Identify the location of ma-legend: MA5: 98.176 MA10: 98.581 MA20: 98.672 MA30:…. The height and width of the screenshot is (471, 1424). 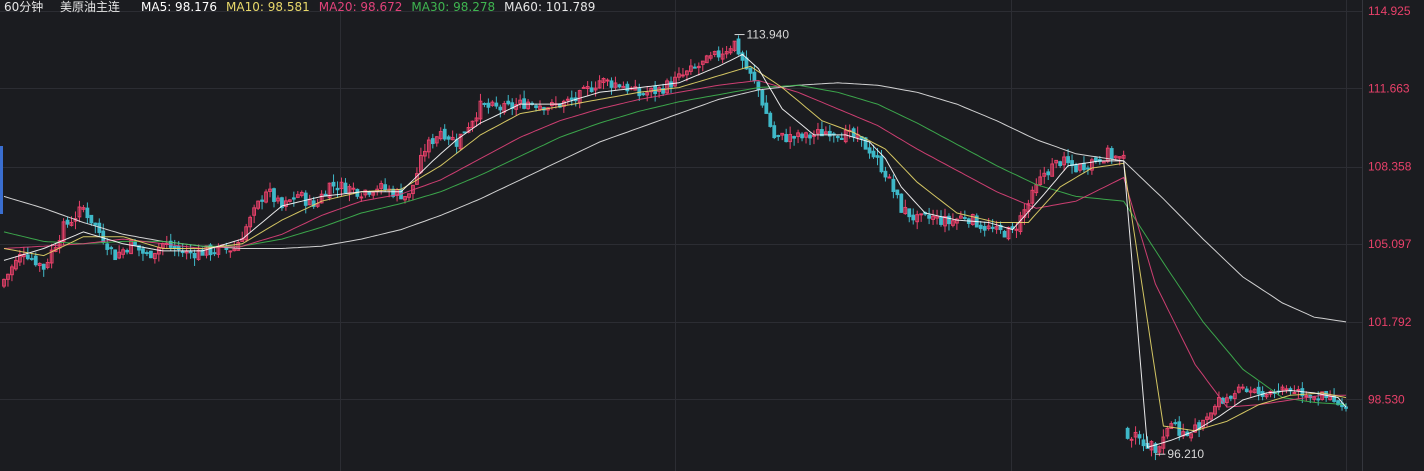
(368, 7).